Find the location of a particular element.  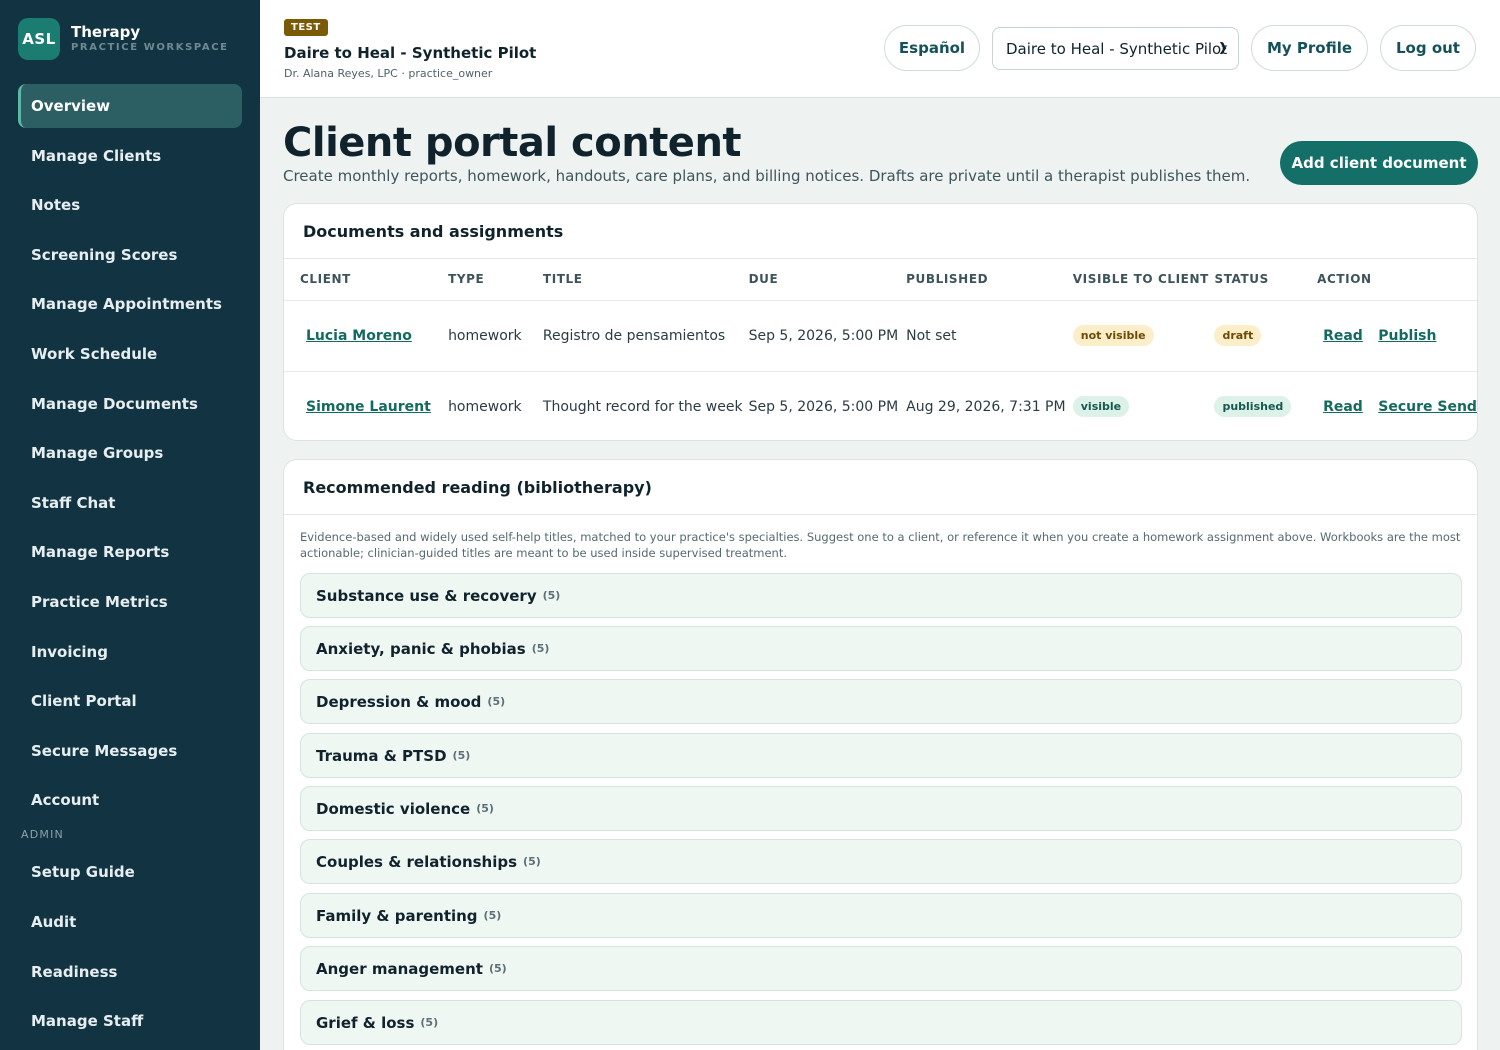

sidebar-item-work-schedule: Work Schedule is located at coordinates (130, 354).